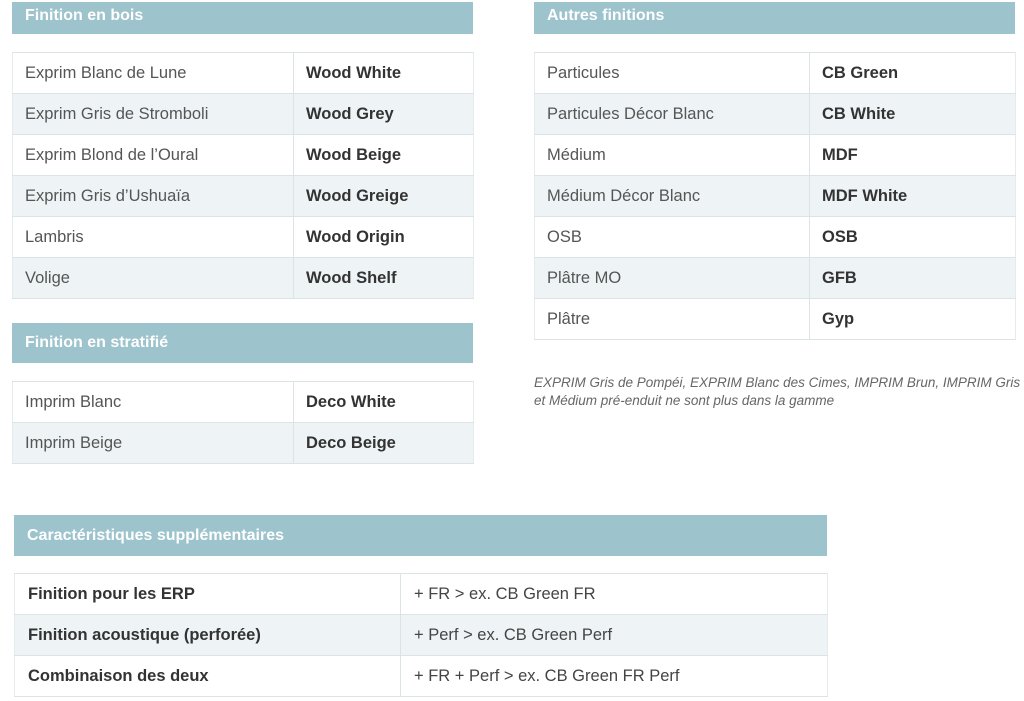 The width and height of the screenshot is (1024, 701). I want to click on table-row: Médium MDF, so click(775, 155).